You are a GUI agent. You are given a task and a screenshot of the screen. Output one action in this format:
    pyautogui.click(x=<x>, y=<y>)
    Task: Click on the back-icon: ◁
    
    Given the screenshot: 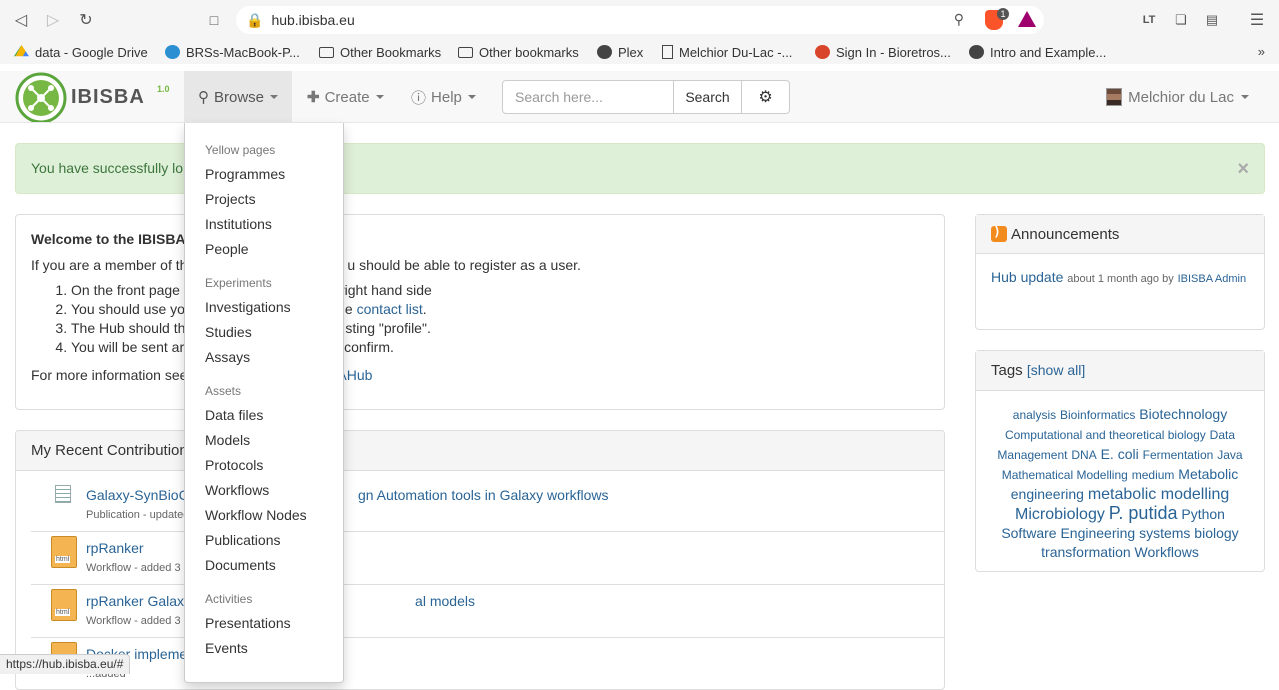 What is the action you would take?
    pyautogui.click(x=21, y=20)
    